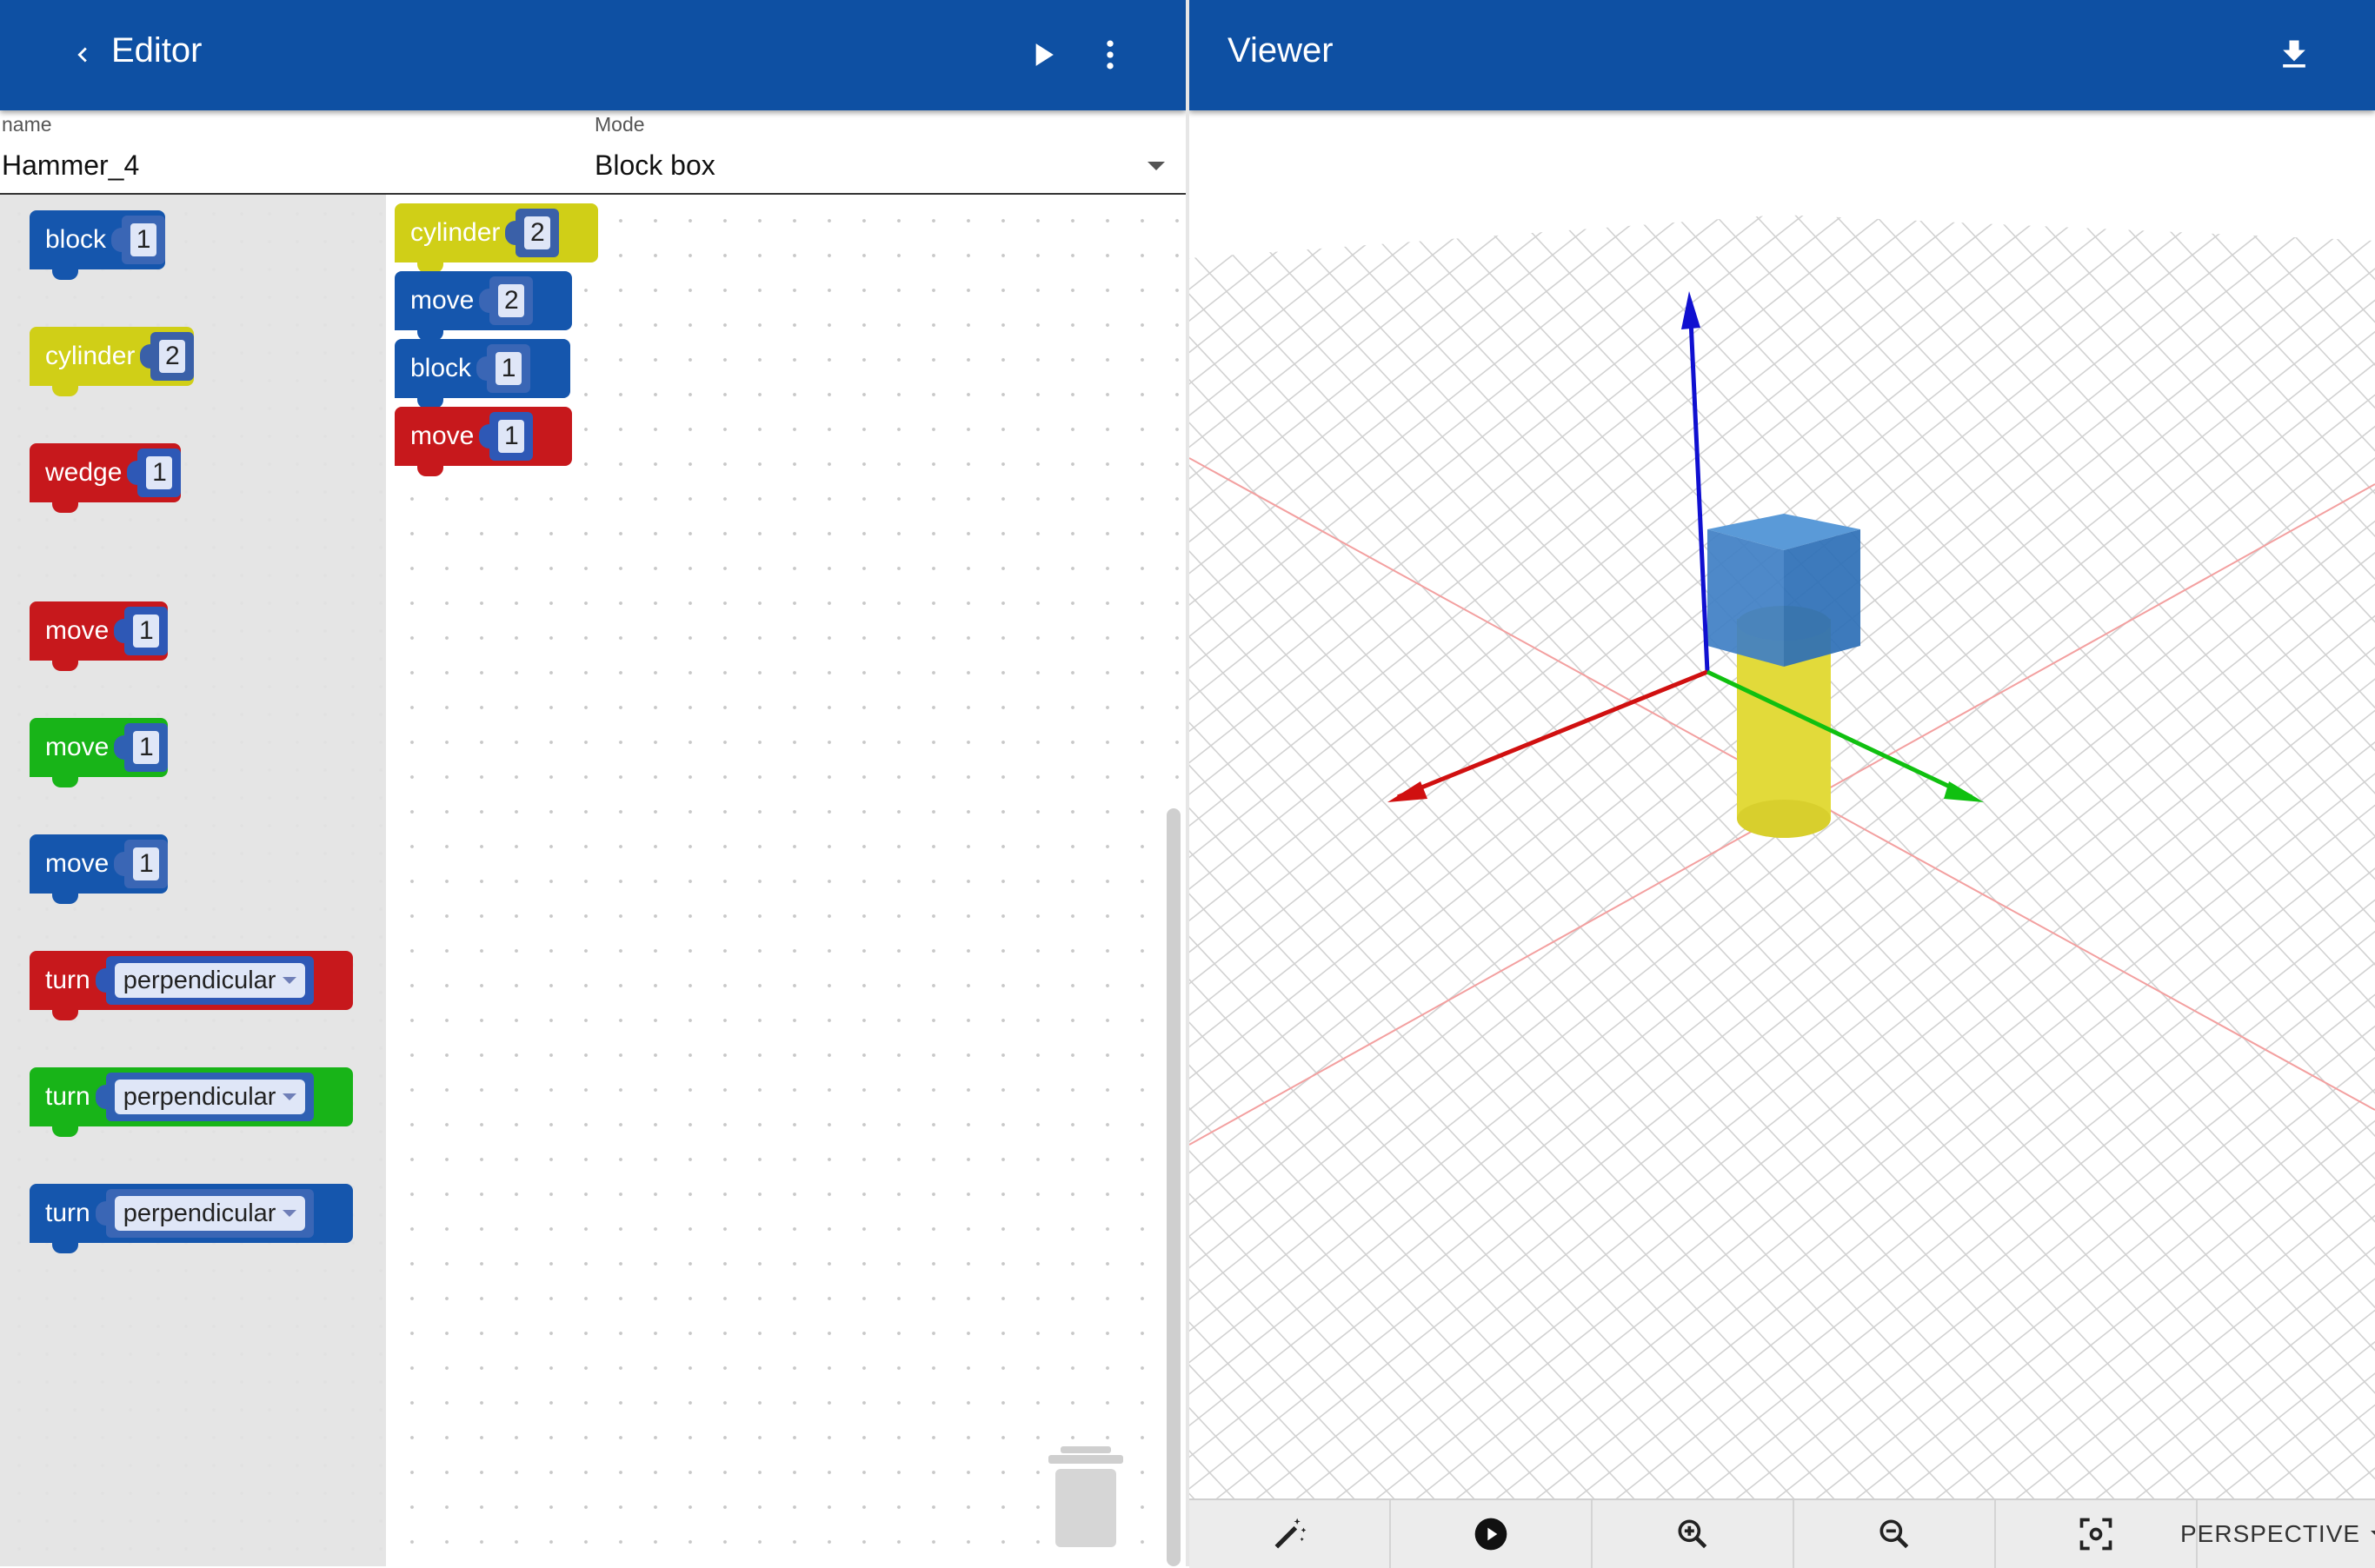 The height and width of the screenshot is (1568, 2375). I want to click on view-mode-value: PERSPECTIVE, so click(2270, 1533).